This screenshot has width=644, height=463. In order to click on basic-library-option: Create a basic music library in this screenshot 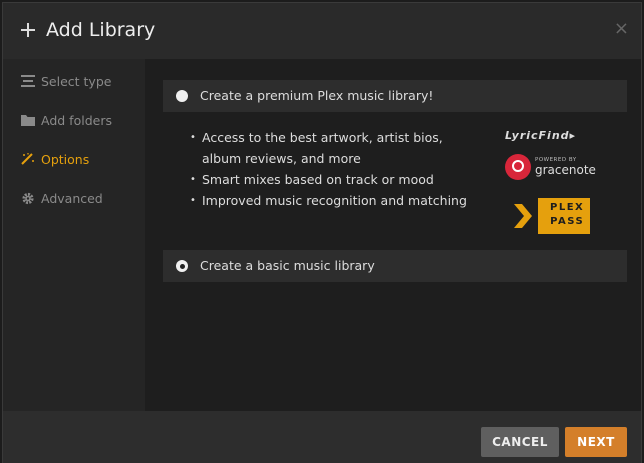, I will do `click(395, 266)`.